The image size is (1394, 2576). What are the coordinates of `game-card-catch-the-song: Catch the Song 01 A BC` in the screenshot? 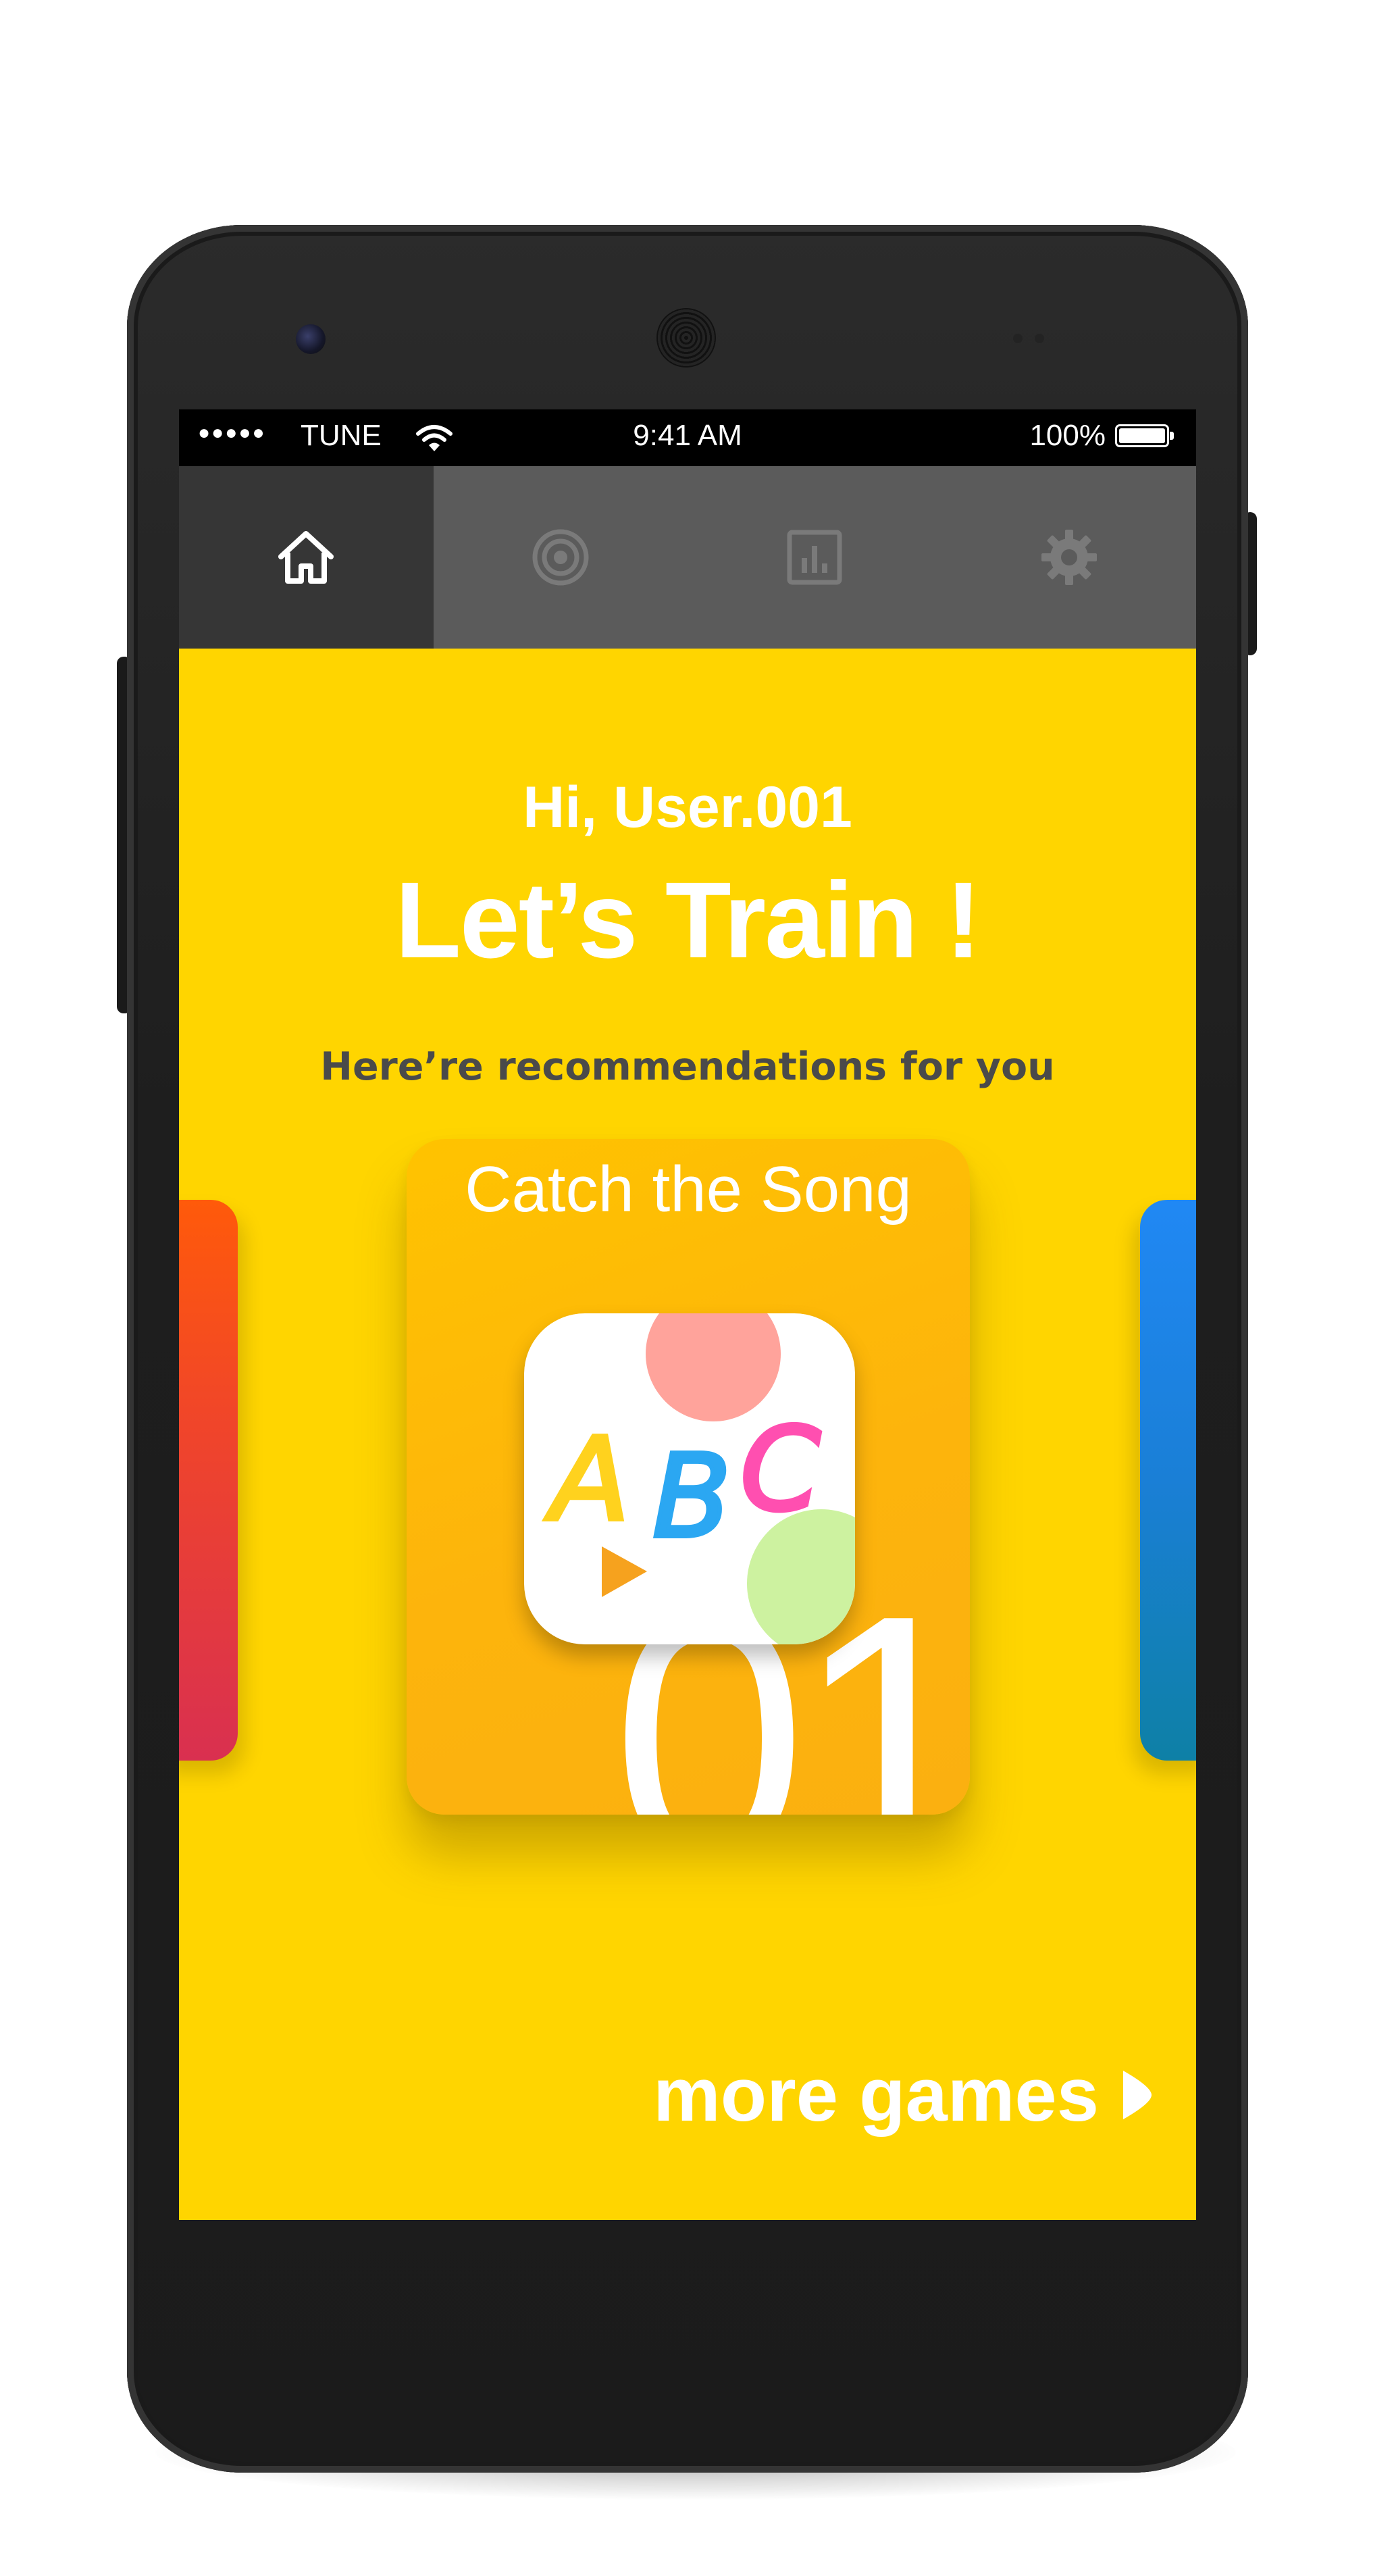 It's located at (688, 1477).